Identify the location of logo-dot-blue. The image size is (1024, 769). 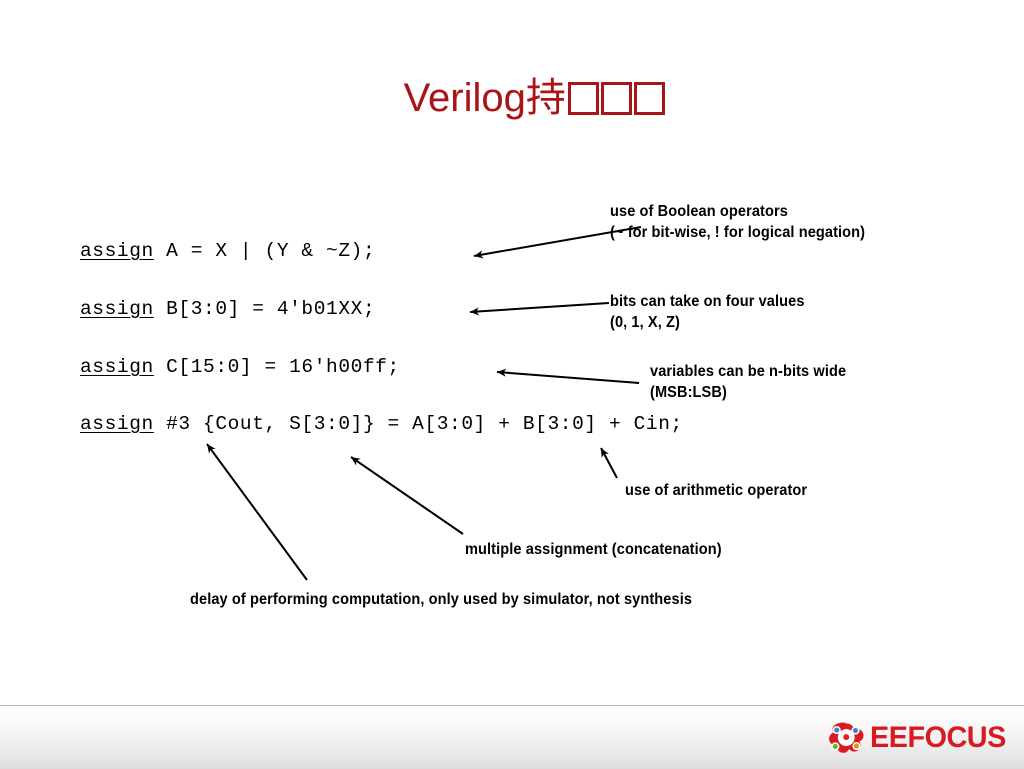
(837, 730).